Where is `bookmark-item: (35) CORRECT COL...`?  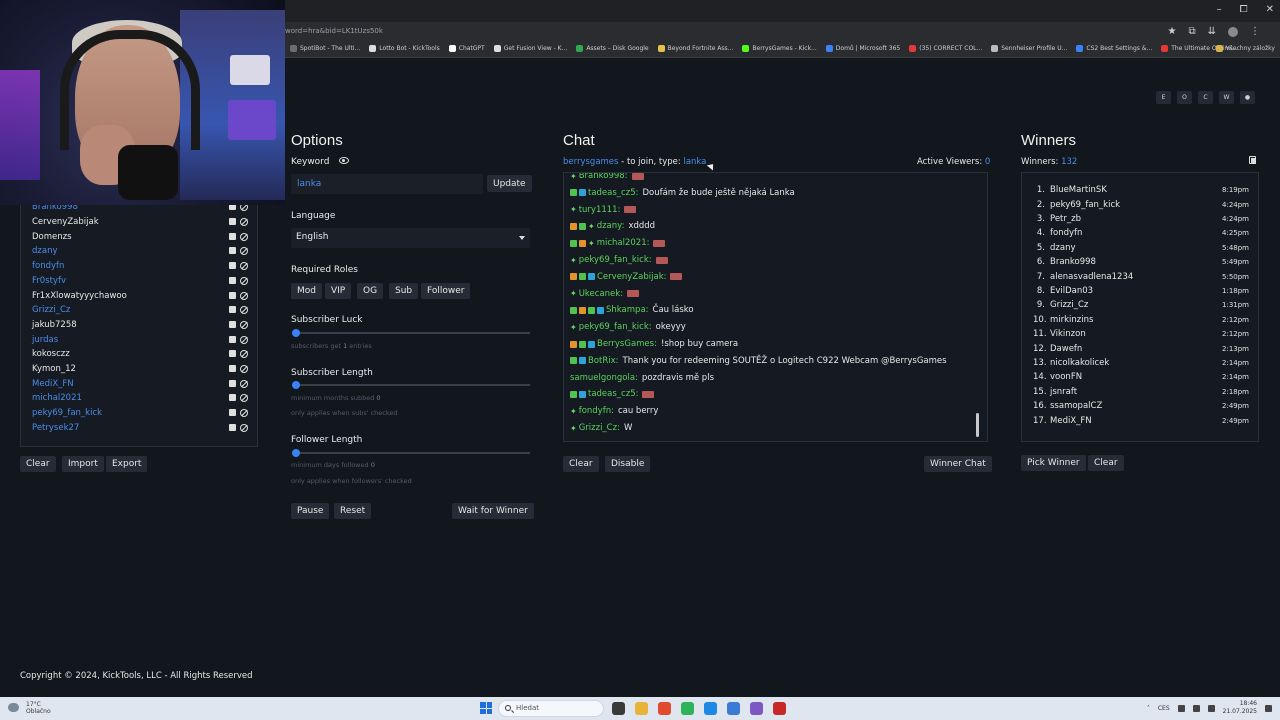 bookmark-item: (35) CORRECT COL... is located at coordinates (945, 48).